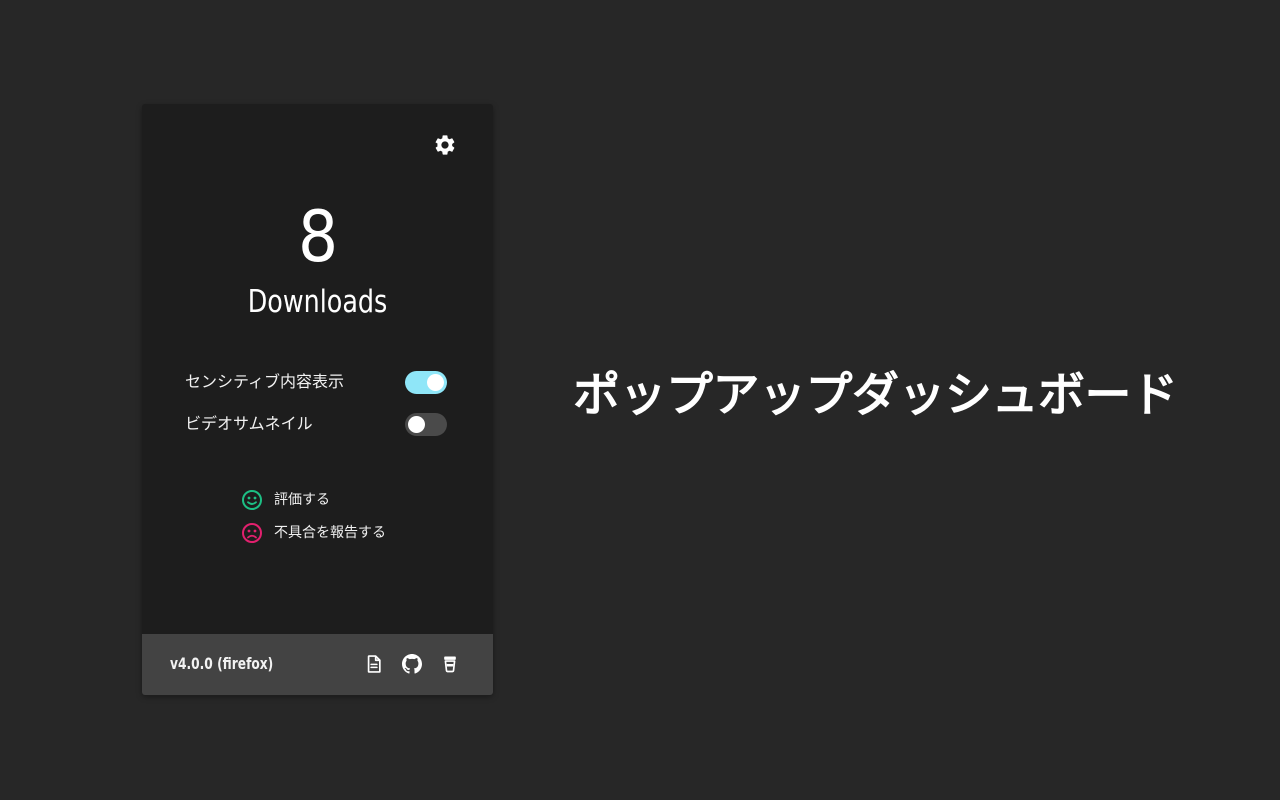  I want to click on toggle-label-sensitive-content: センシティブ内容表示, so click(265, 381).